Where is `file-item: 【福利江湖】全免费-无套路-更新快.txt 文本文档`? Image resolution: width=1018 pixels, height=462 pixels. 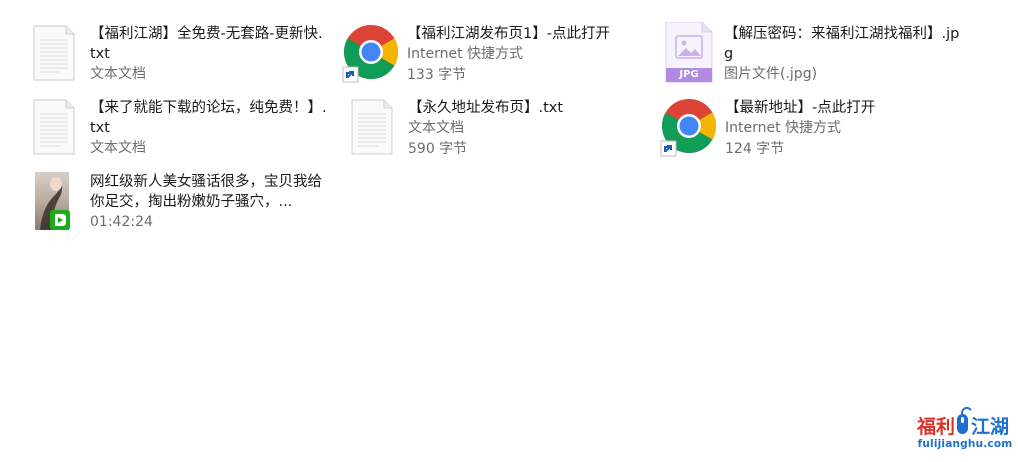
file-item: 【福利江湖】全免费-无套路-更新快.txt 文本文档 is located at coordinates (182, 57).